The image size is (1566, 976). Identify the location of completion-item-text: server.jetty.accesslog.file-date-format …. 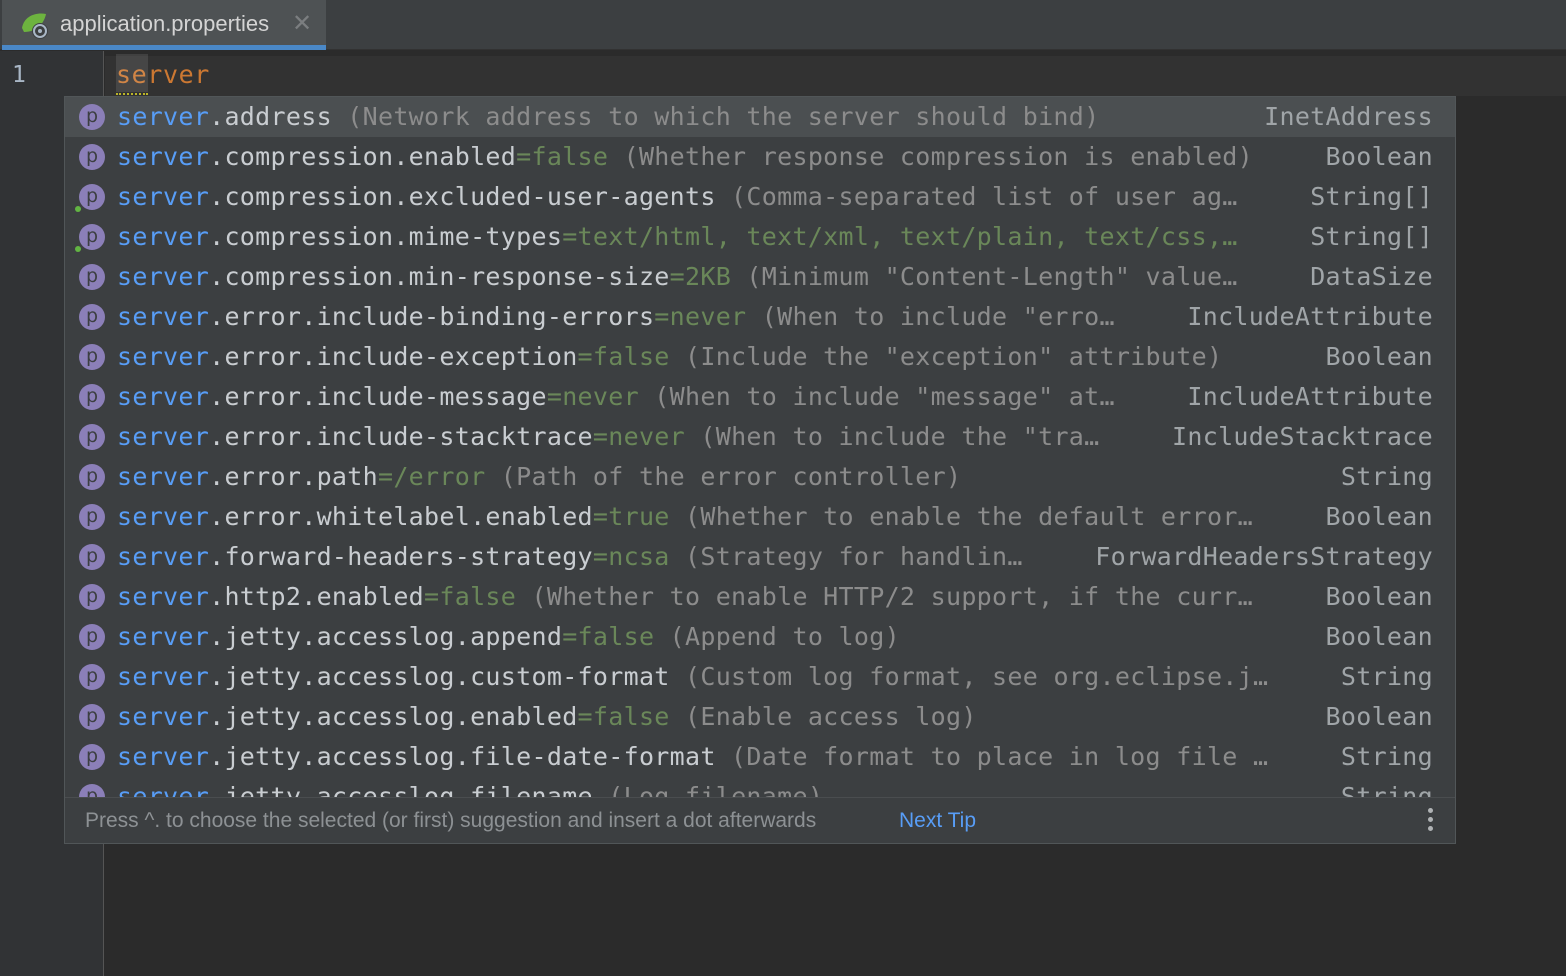
(692, 756).